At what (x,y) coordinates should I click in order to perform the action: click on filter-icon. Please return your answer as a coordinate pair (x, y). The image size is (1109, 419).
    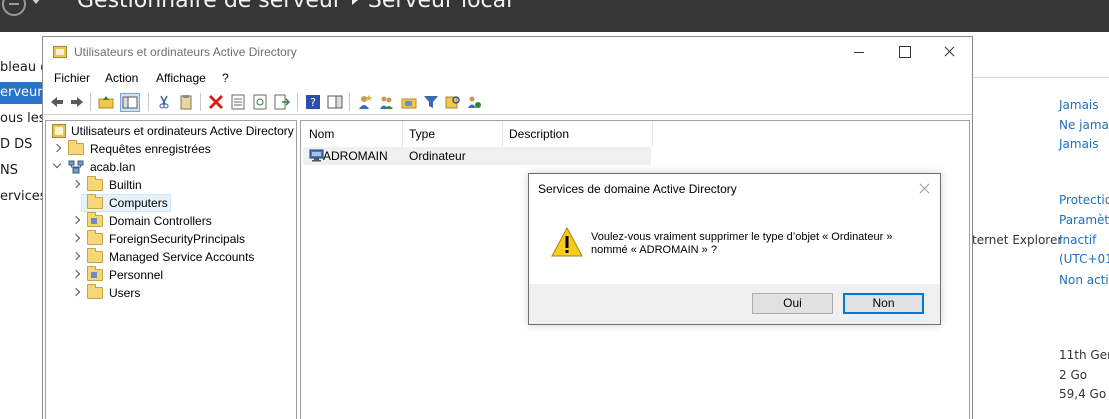
    Looking at the image, I should click on (431, 102).